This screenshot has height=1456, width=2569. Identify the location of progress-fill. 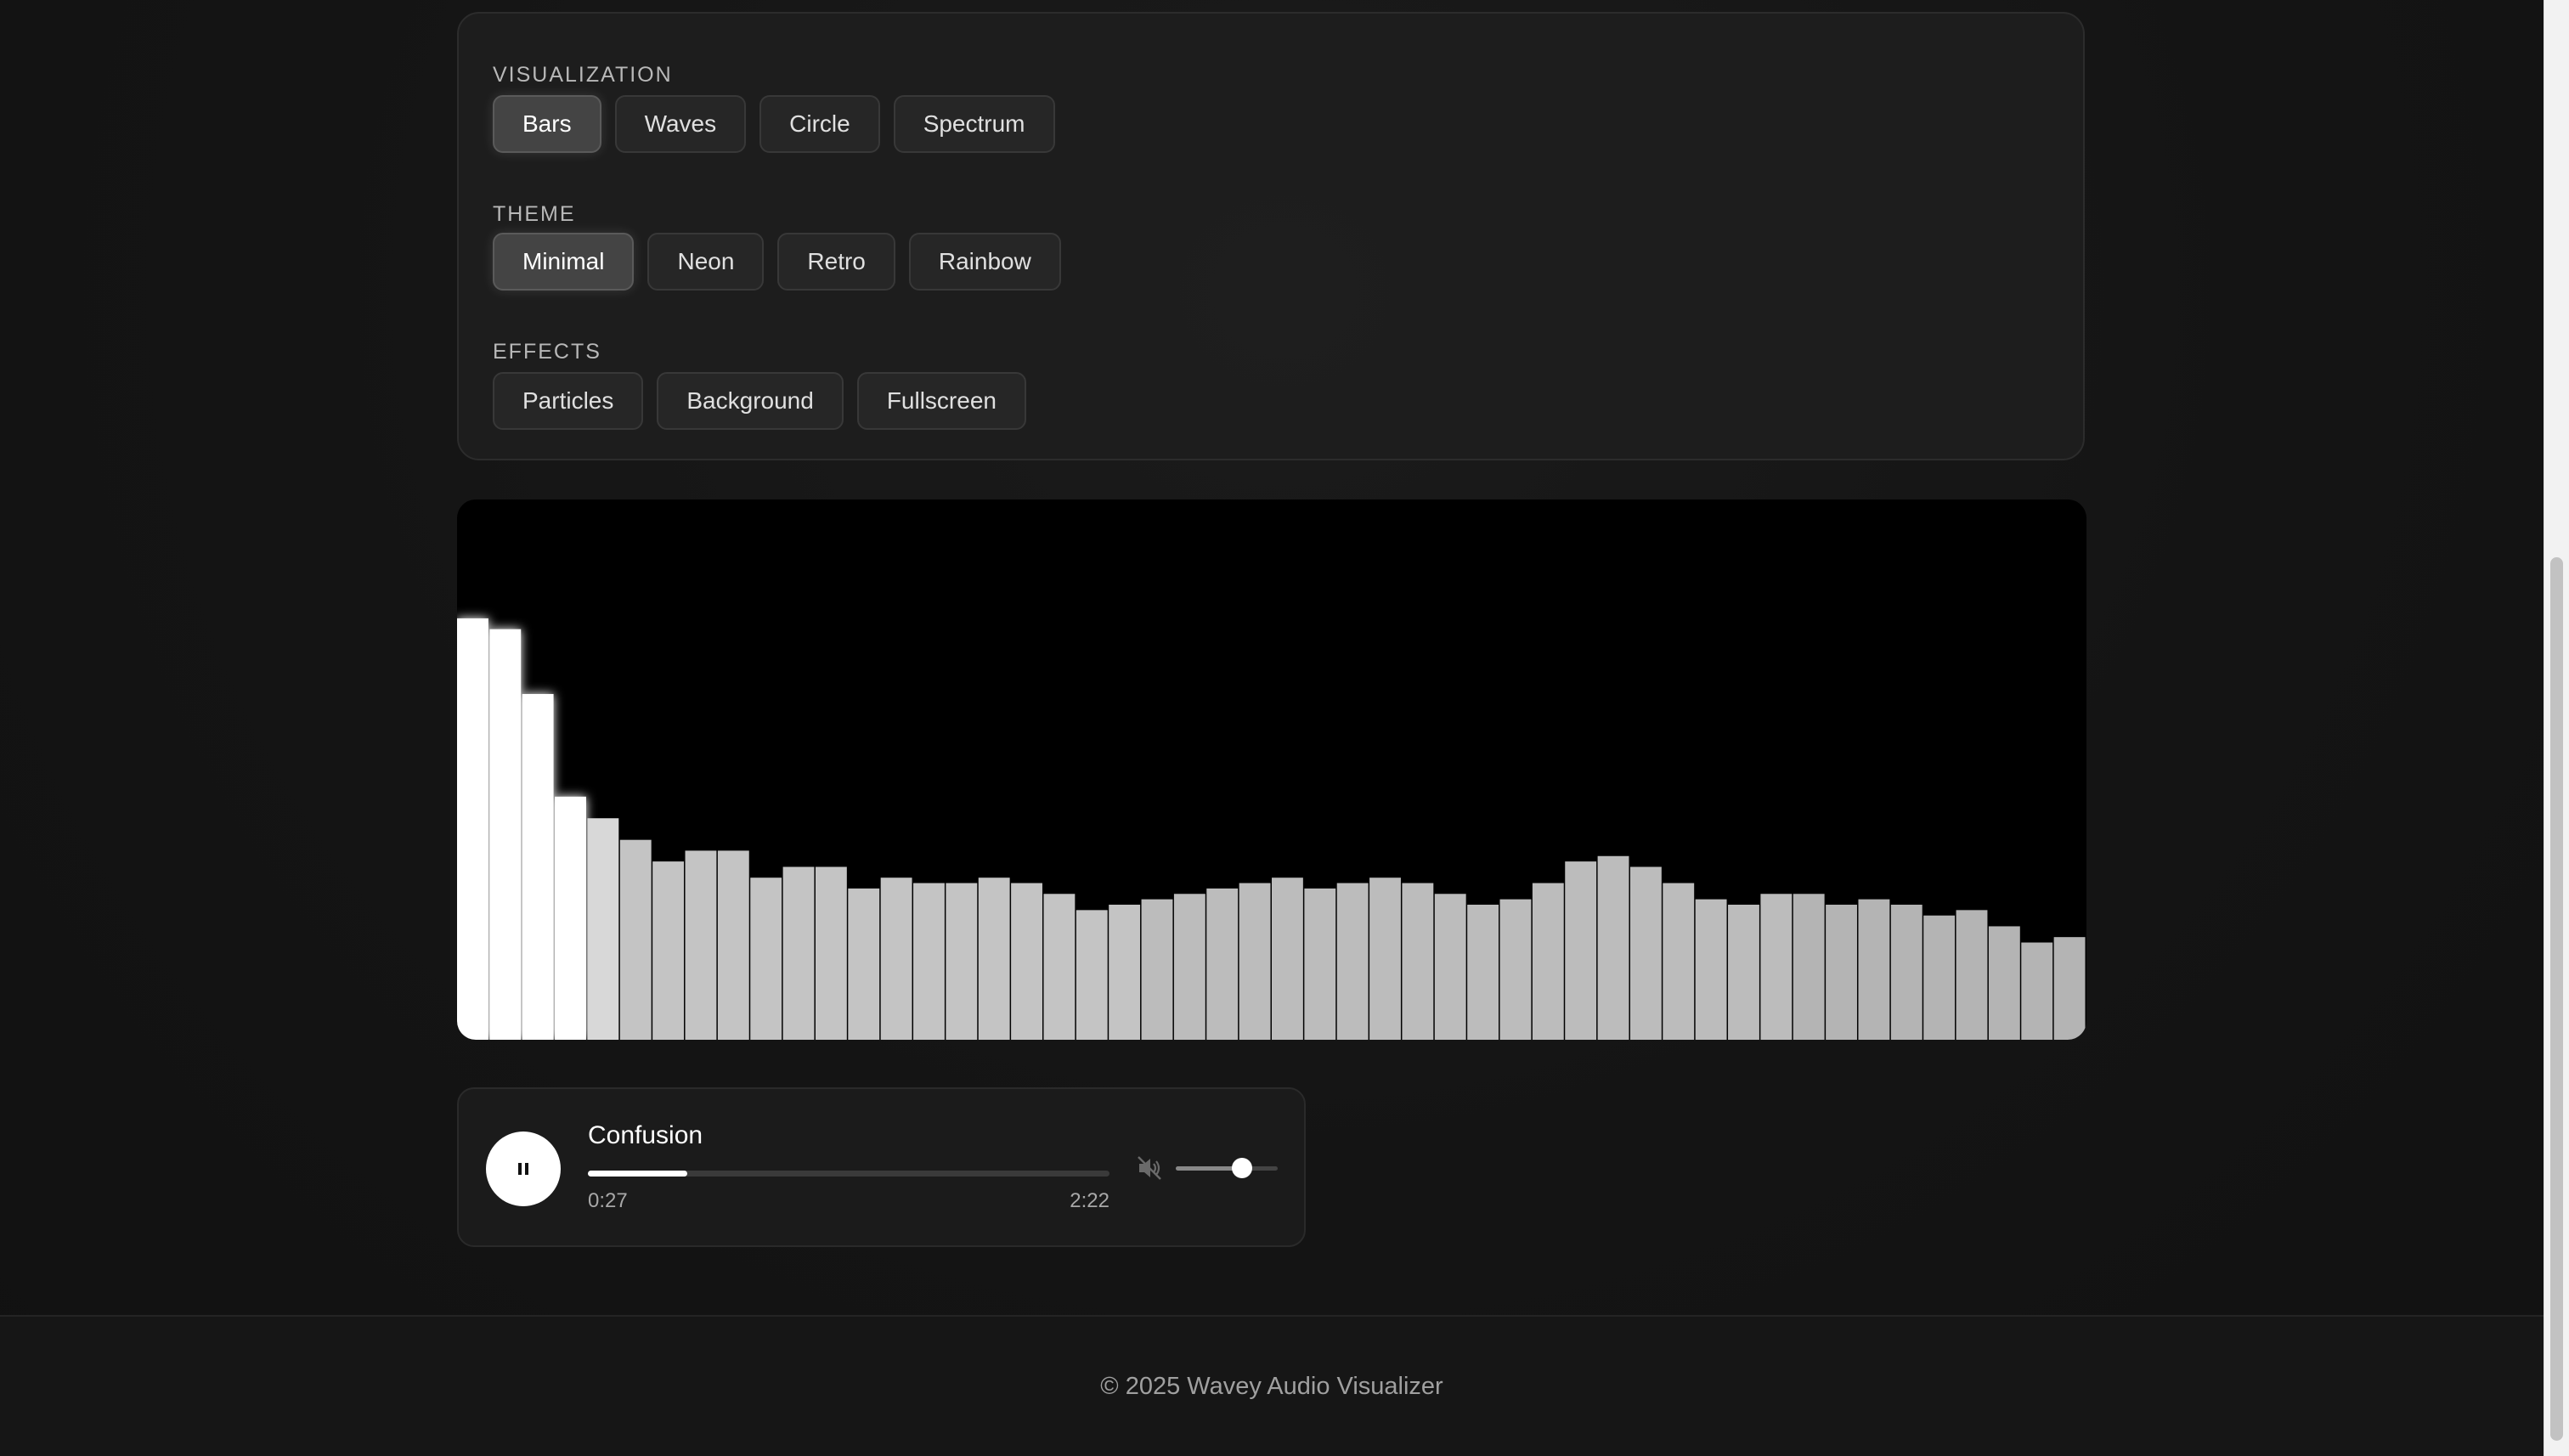
(638, 1174).